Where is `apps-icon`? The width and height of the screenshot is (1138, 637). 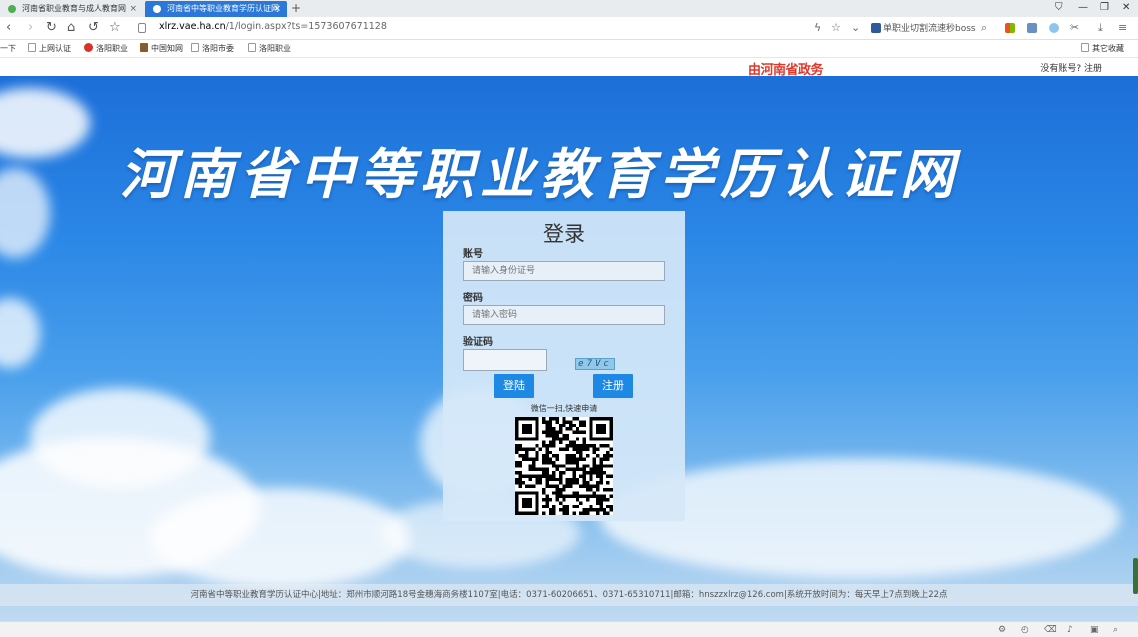
apps-icon is located at coordinates (1010, 28).